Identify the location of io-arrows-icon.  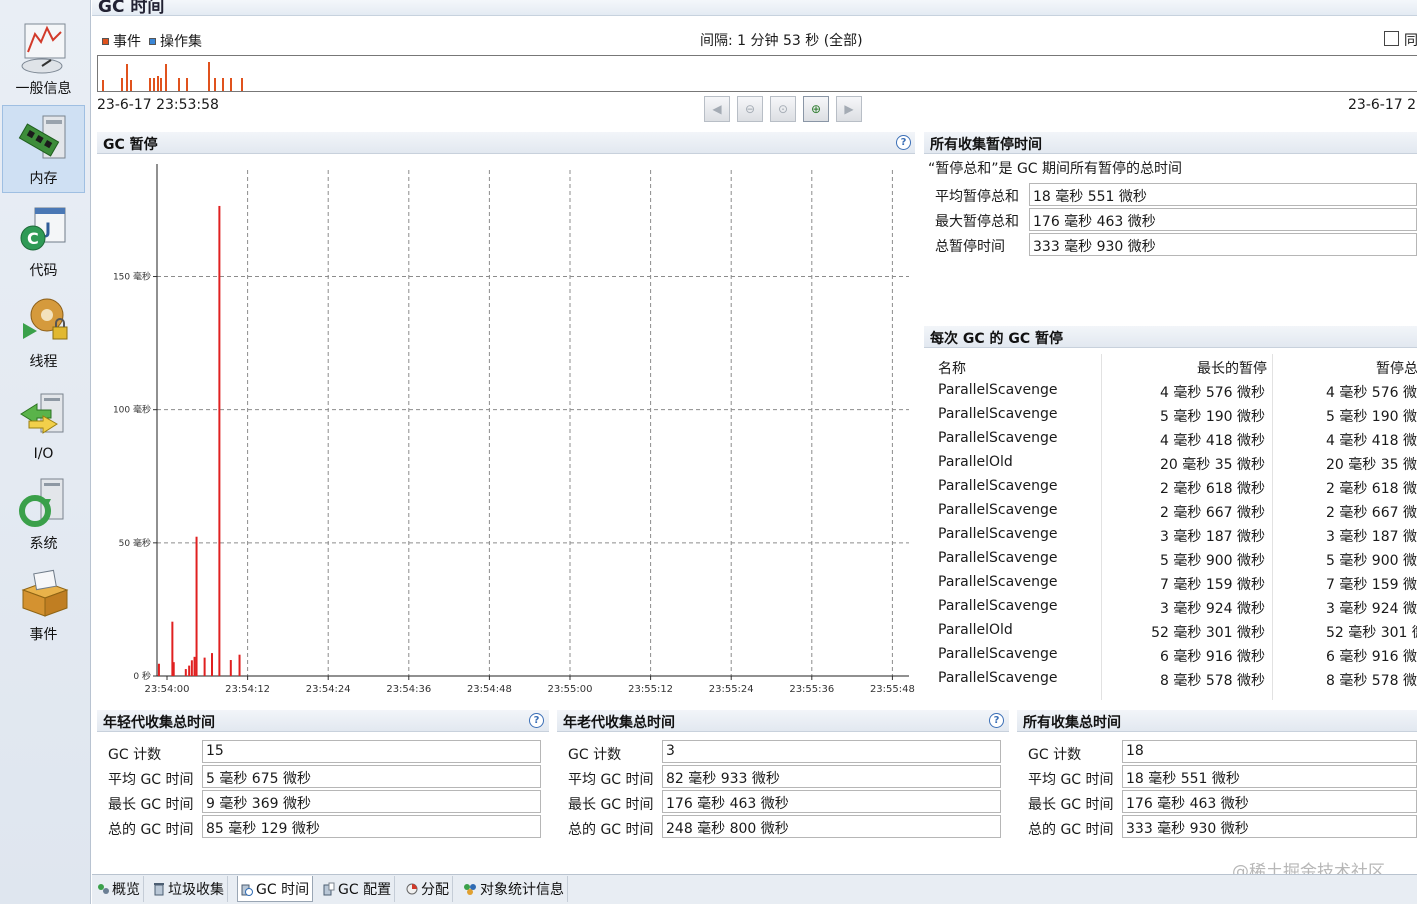
(41, 413).